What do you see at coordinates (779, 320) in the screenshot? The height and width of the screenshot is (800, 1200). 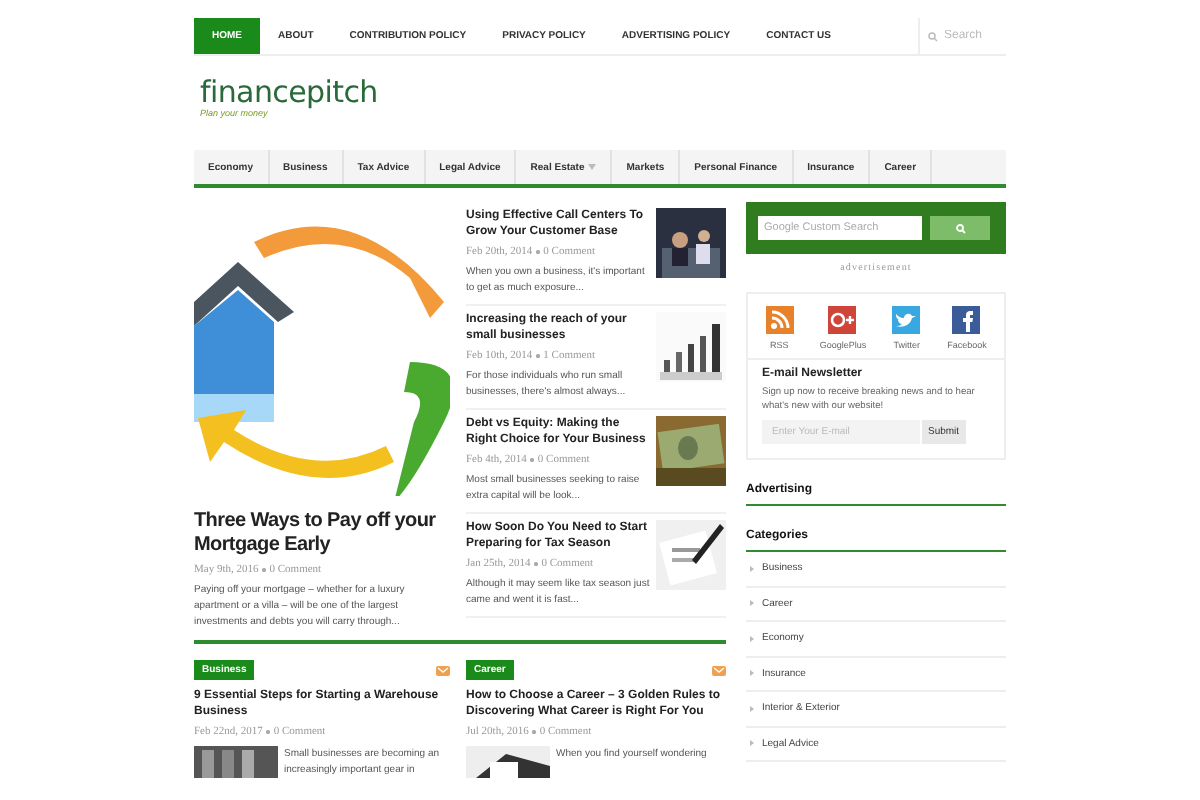 I see `rss-icon` at bounding box center [779, 320].